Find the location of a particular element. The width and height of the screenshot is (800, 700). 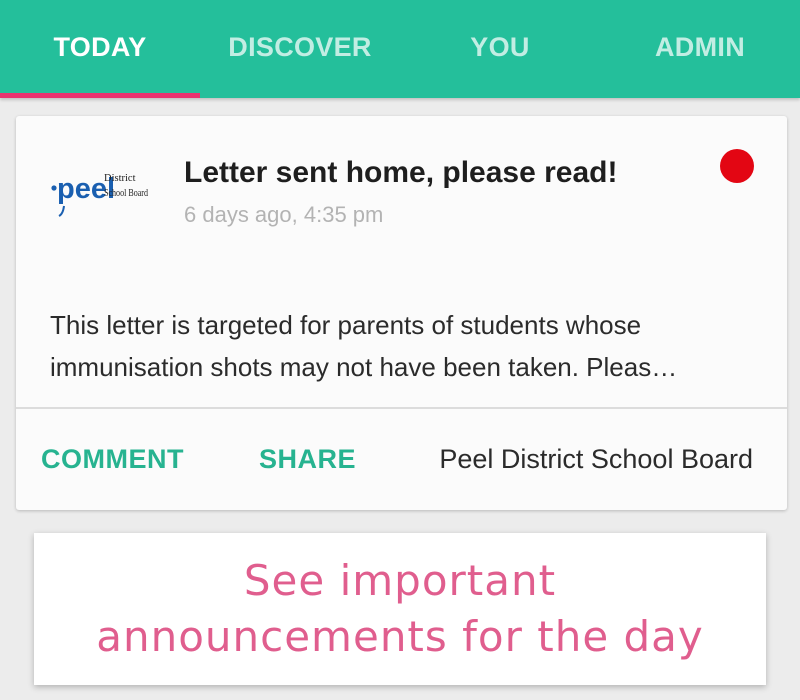

svg-text: District is located at coordinates (120, 178).